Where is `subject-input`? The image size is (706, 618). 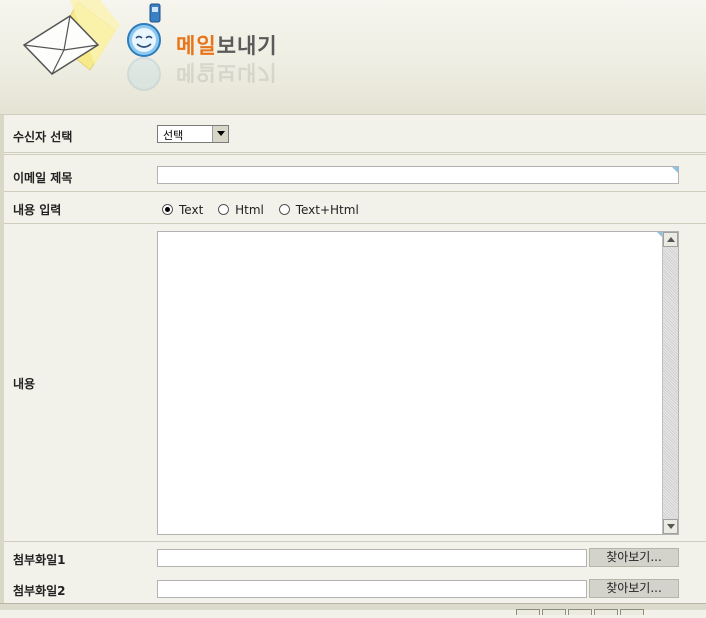 subject-input is located at coordinates (418, 175).